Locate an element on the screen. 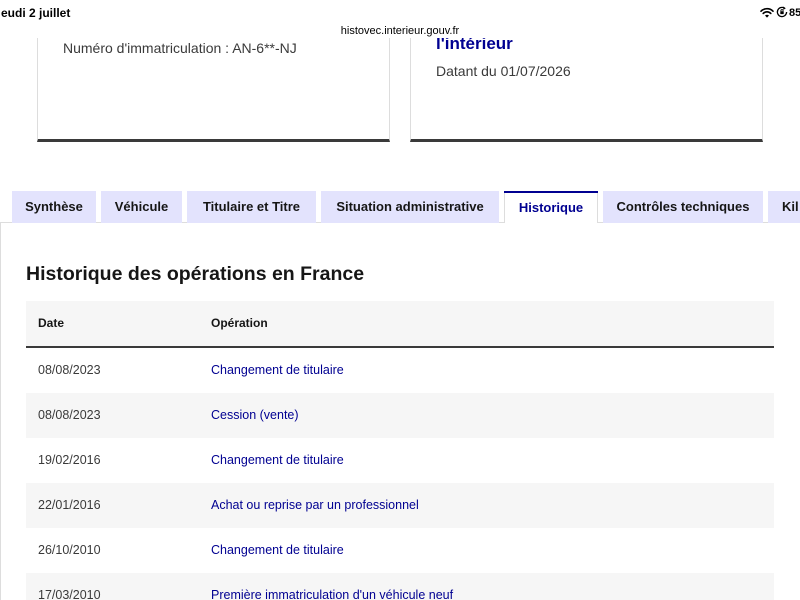 The image size is (800, 600). table-row: 08/08/2023 Changement de titulaire is located at coordinates (400, 370).